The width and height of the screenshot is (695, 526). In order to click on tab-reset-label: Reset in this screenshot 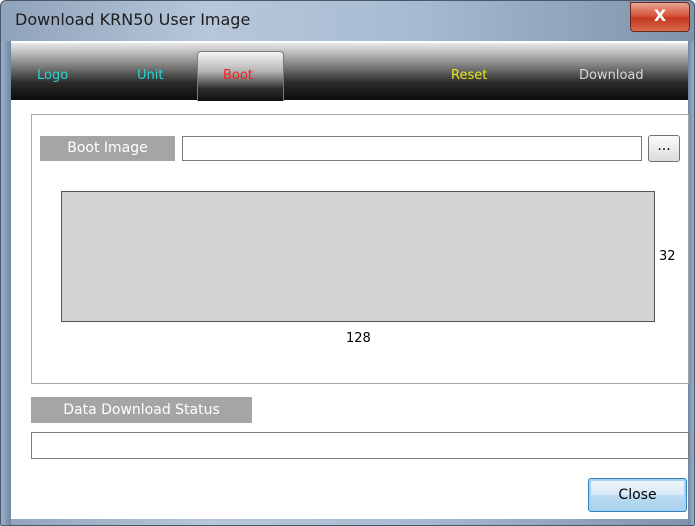, I will do `click(469, 75)`.